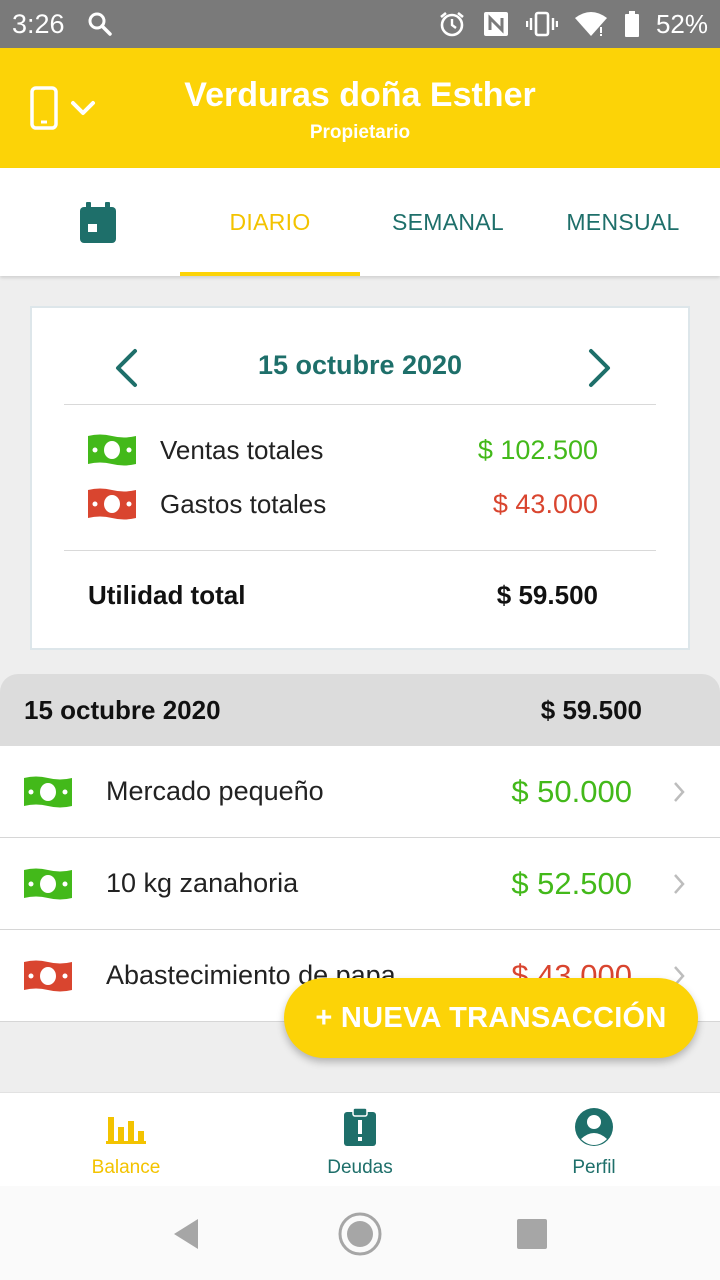 This screenshot has height=1280, width=720. I want to click on new-transaction-button: + NUEVA TRANSACCIÓN, so click(491, 1018).